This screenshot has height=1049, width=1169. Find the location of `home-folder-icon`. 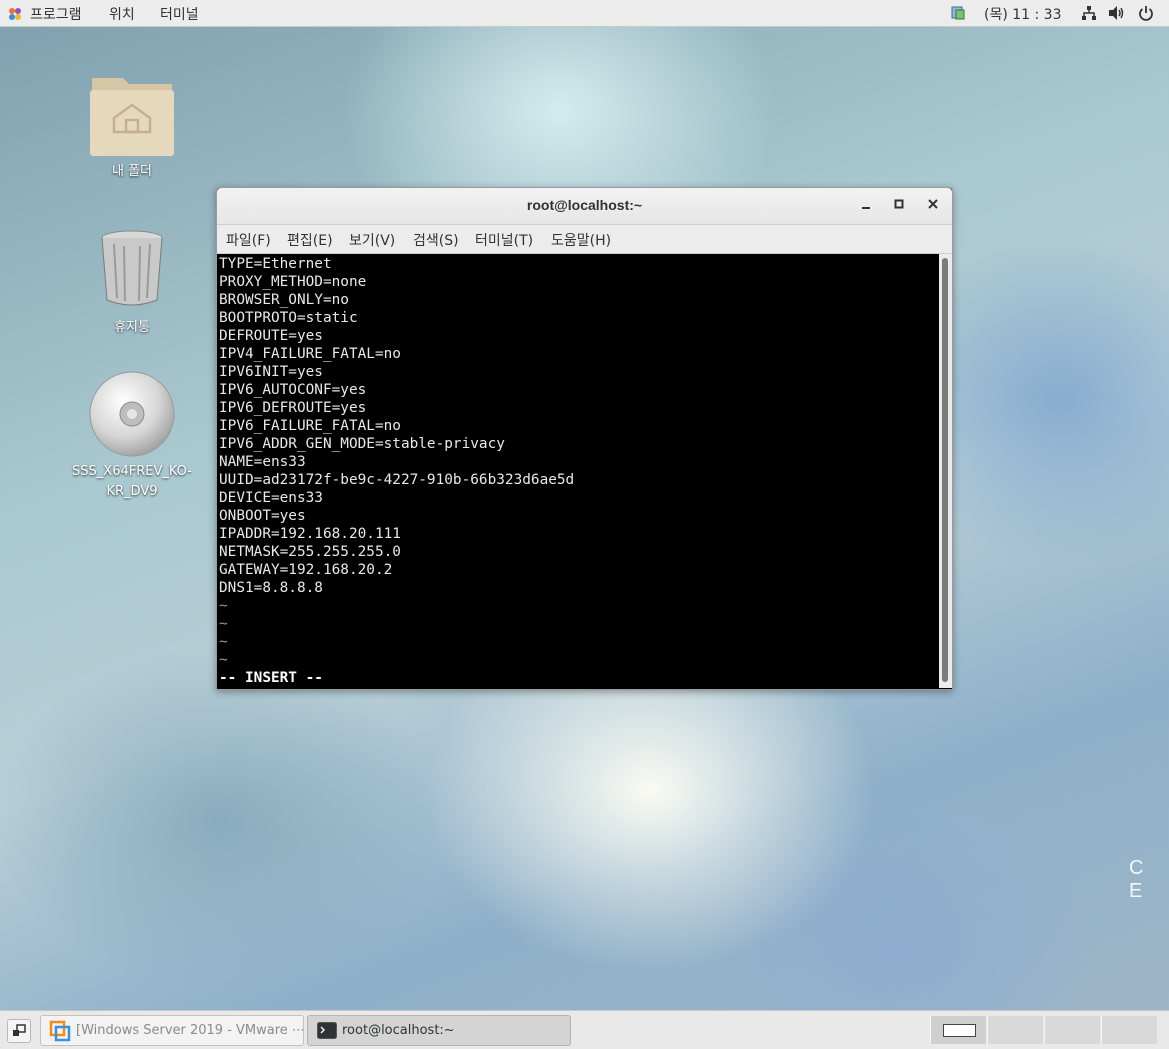

home-folder-icon is located at coordinates (132, 117).